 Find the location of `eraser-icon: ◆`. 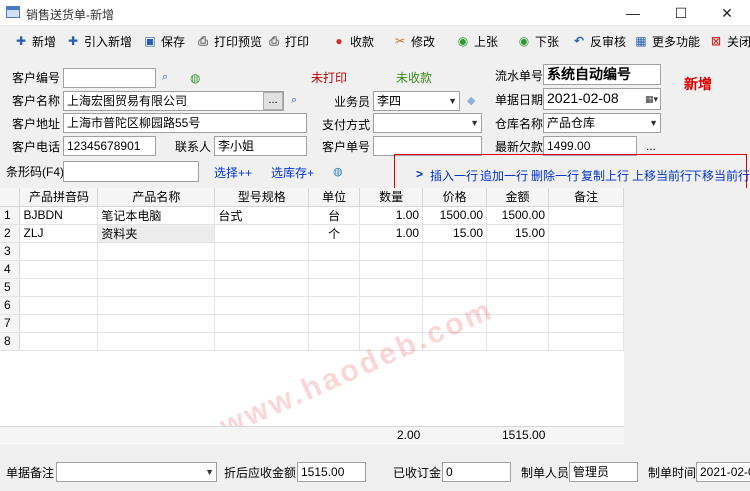

eraser-icon: ◆ is located at coordinates (474, 101).